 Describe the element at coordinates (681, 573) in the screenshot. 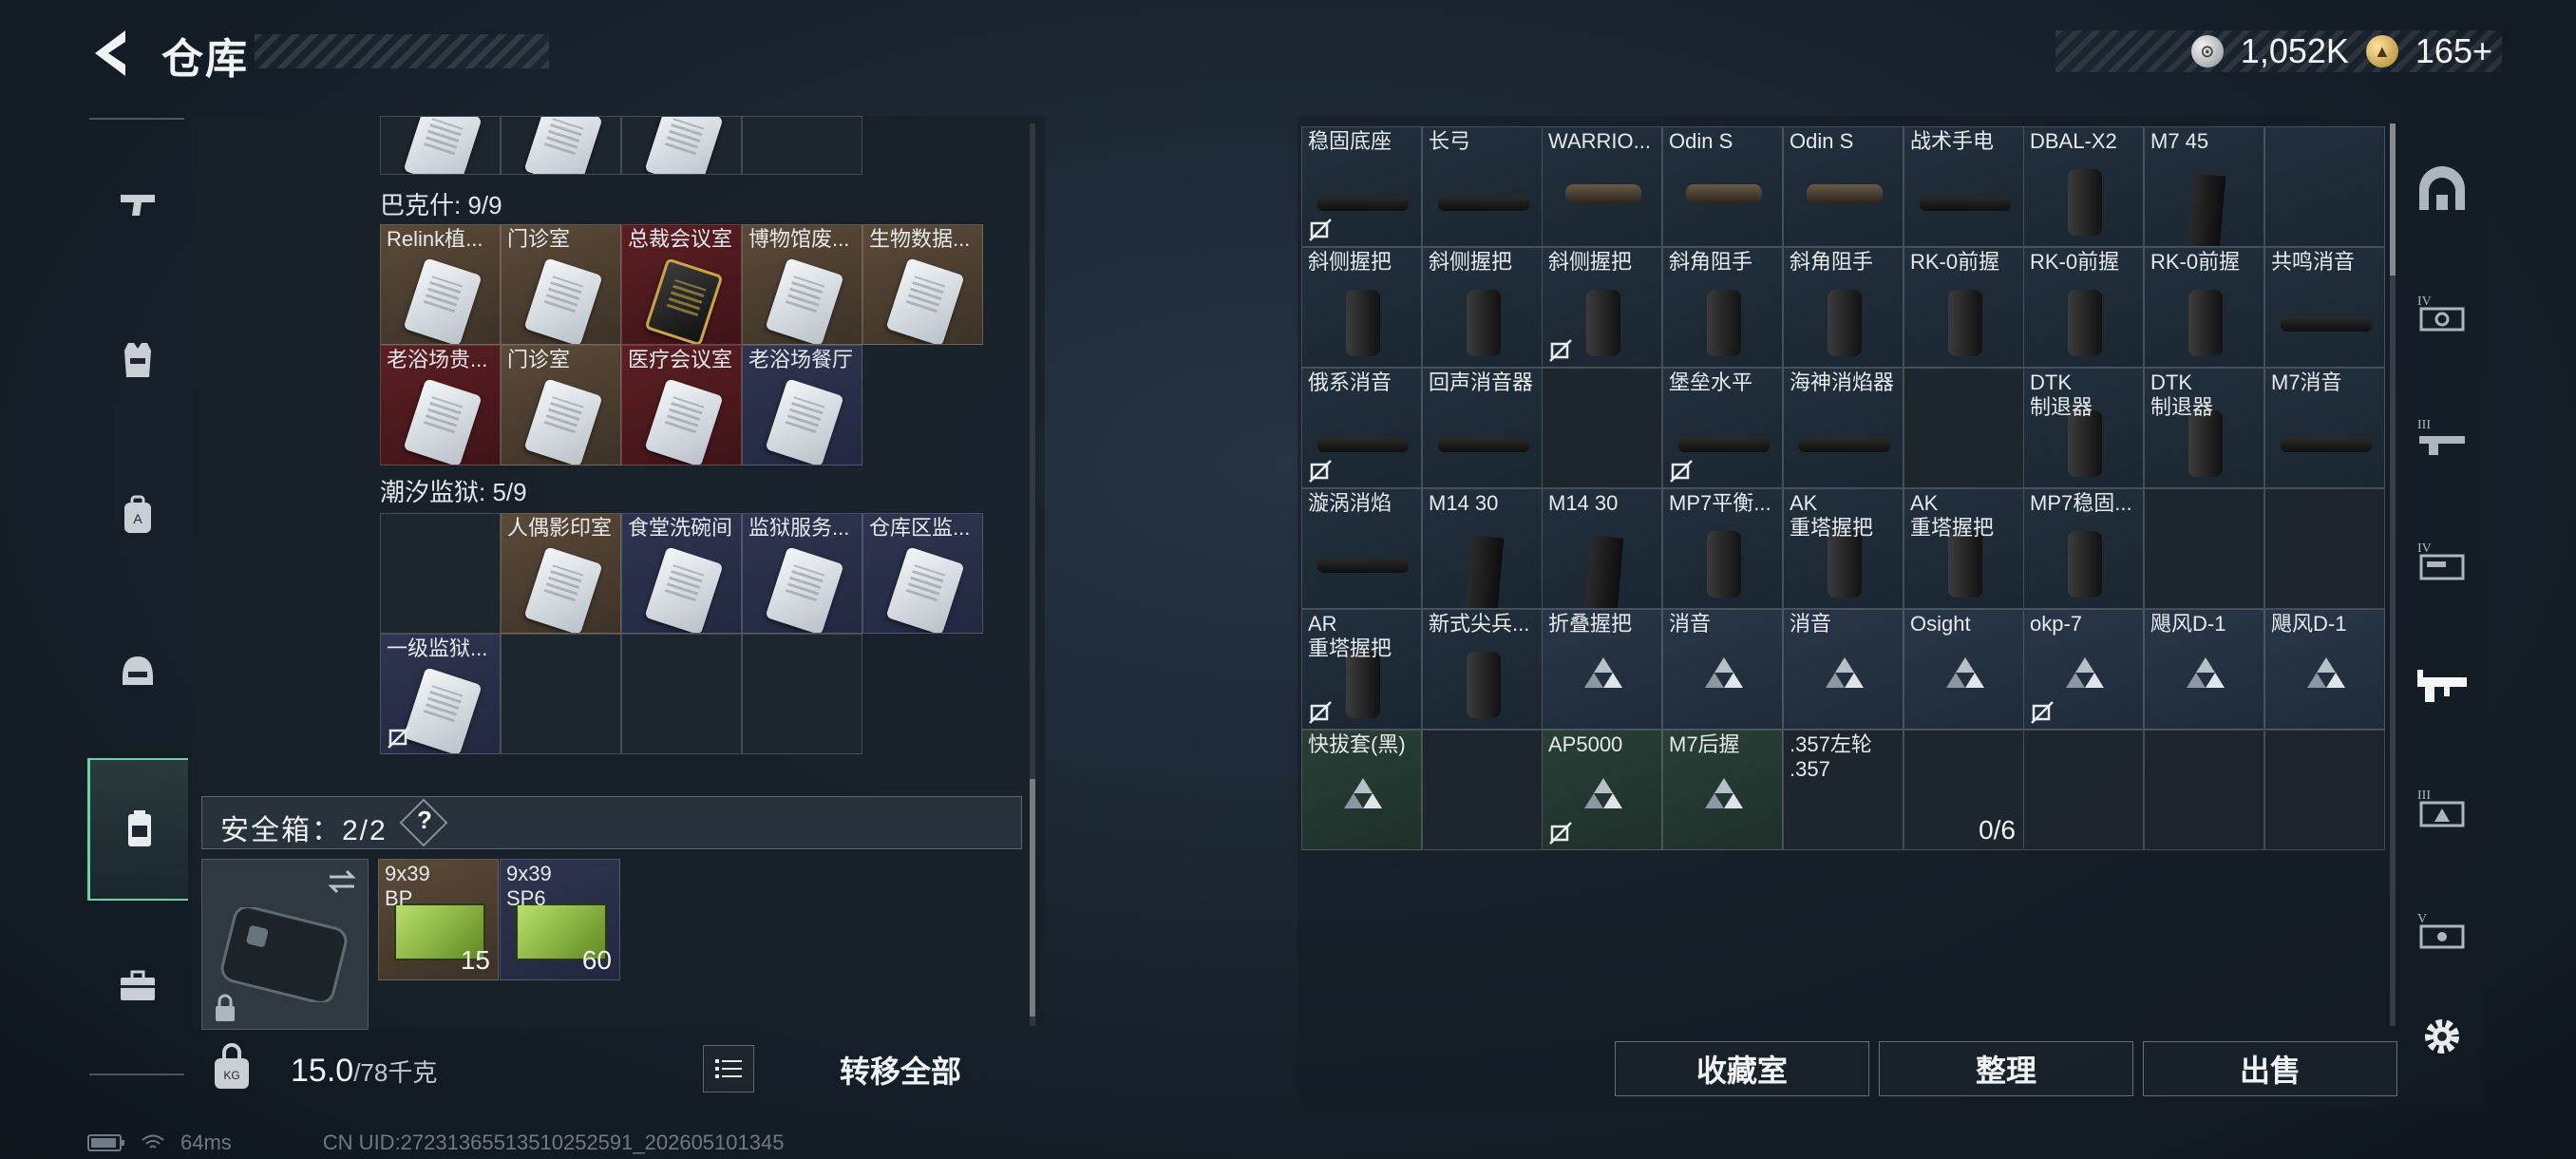

I see `keycard-cell: 食堂洗碗间` at that location.